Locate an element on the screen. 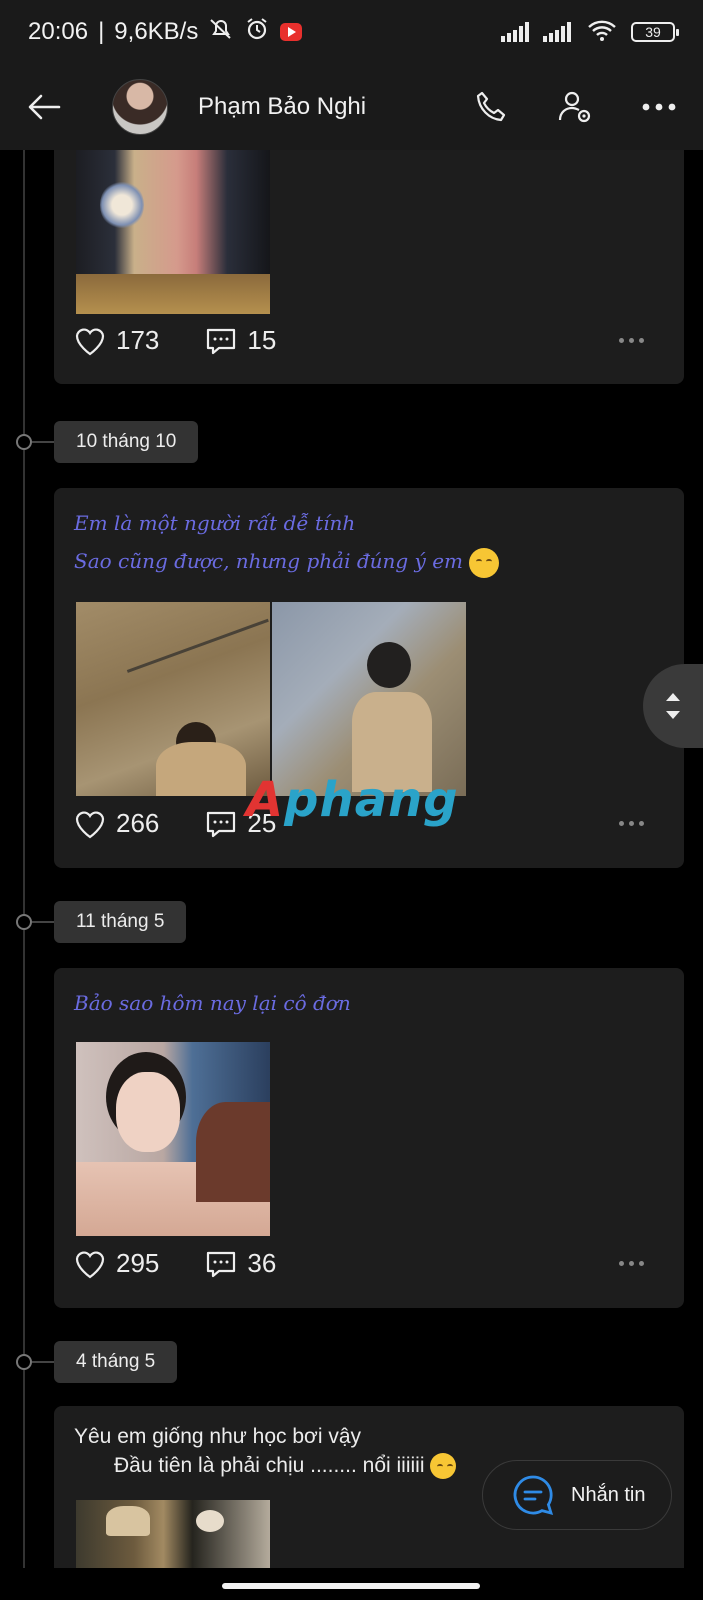 This screenshot has width=703, height=1600. post-stats: 173 15 is located at coordinates (369, 340).